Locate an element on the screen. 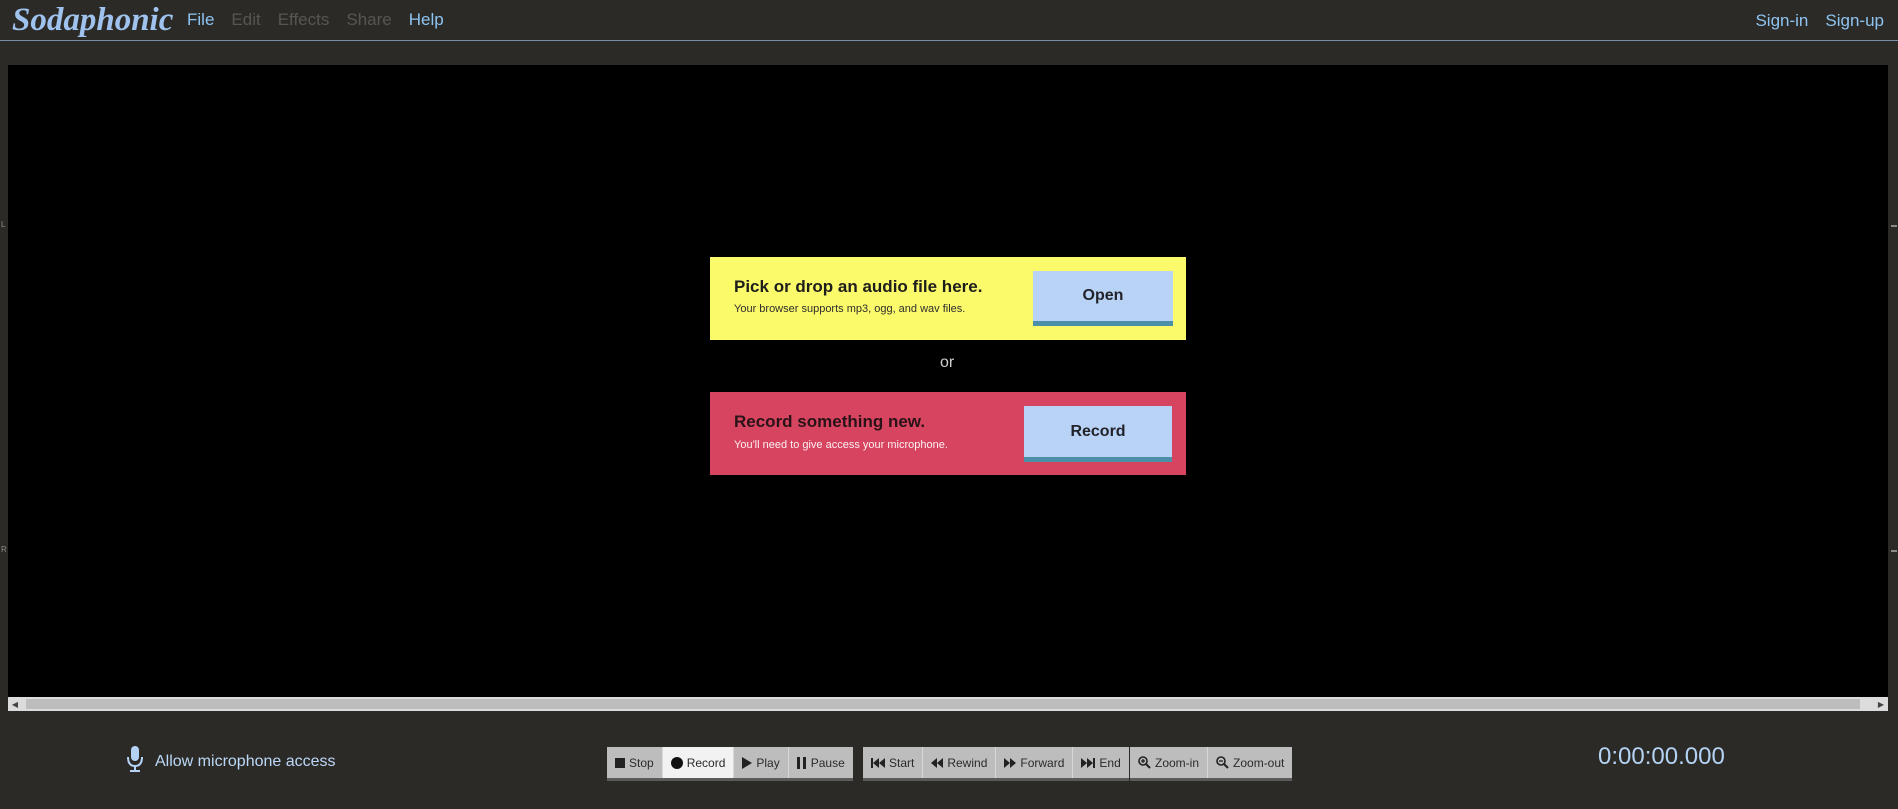  rewind-button: Rewind is located at coordinates (960, 762).